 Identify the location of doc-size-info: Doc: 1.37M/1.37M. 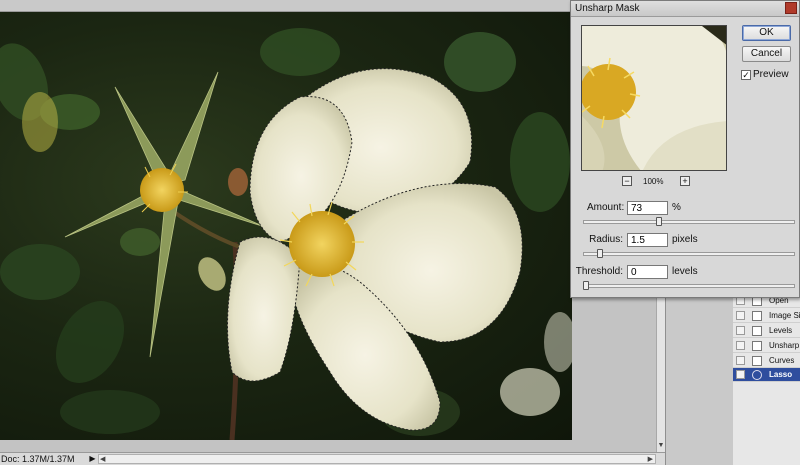
(38, 459).